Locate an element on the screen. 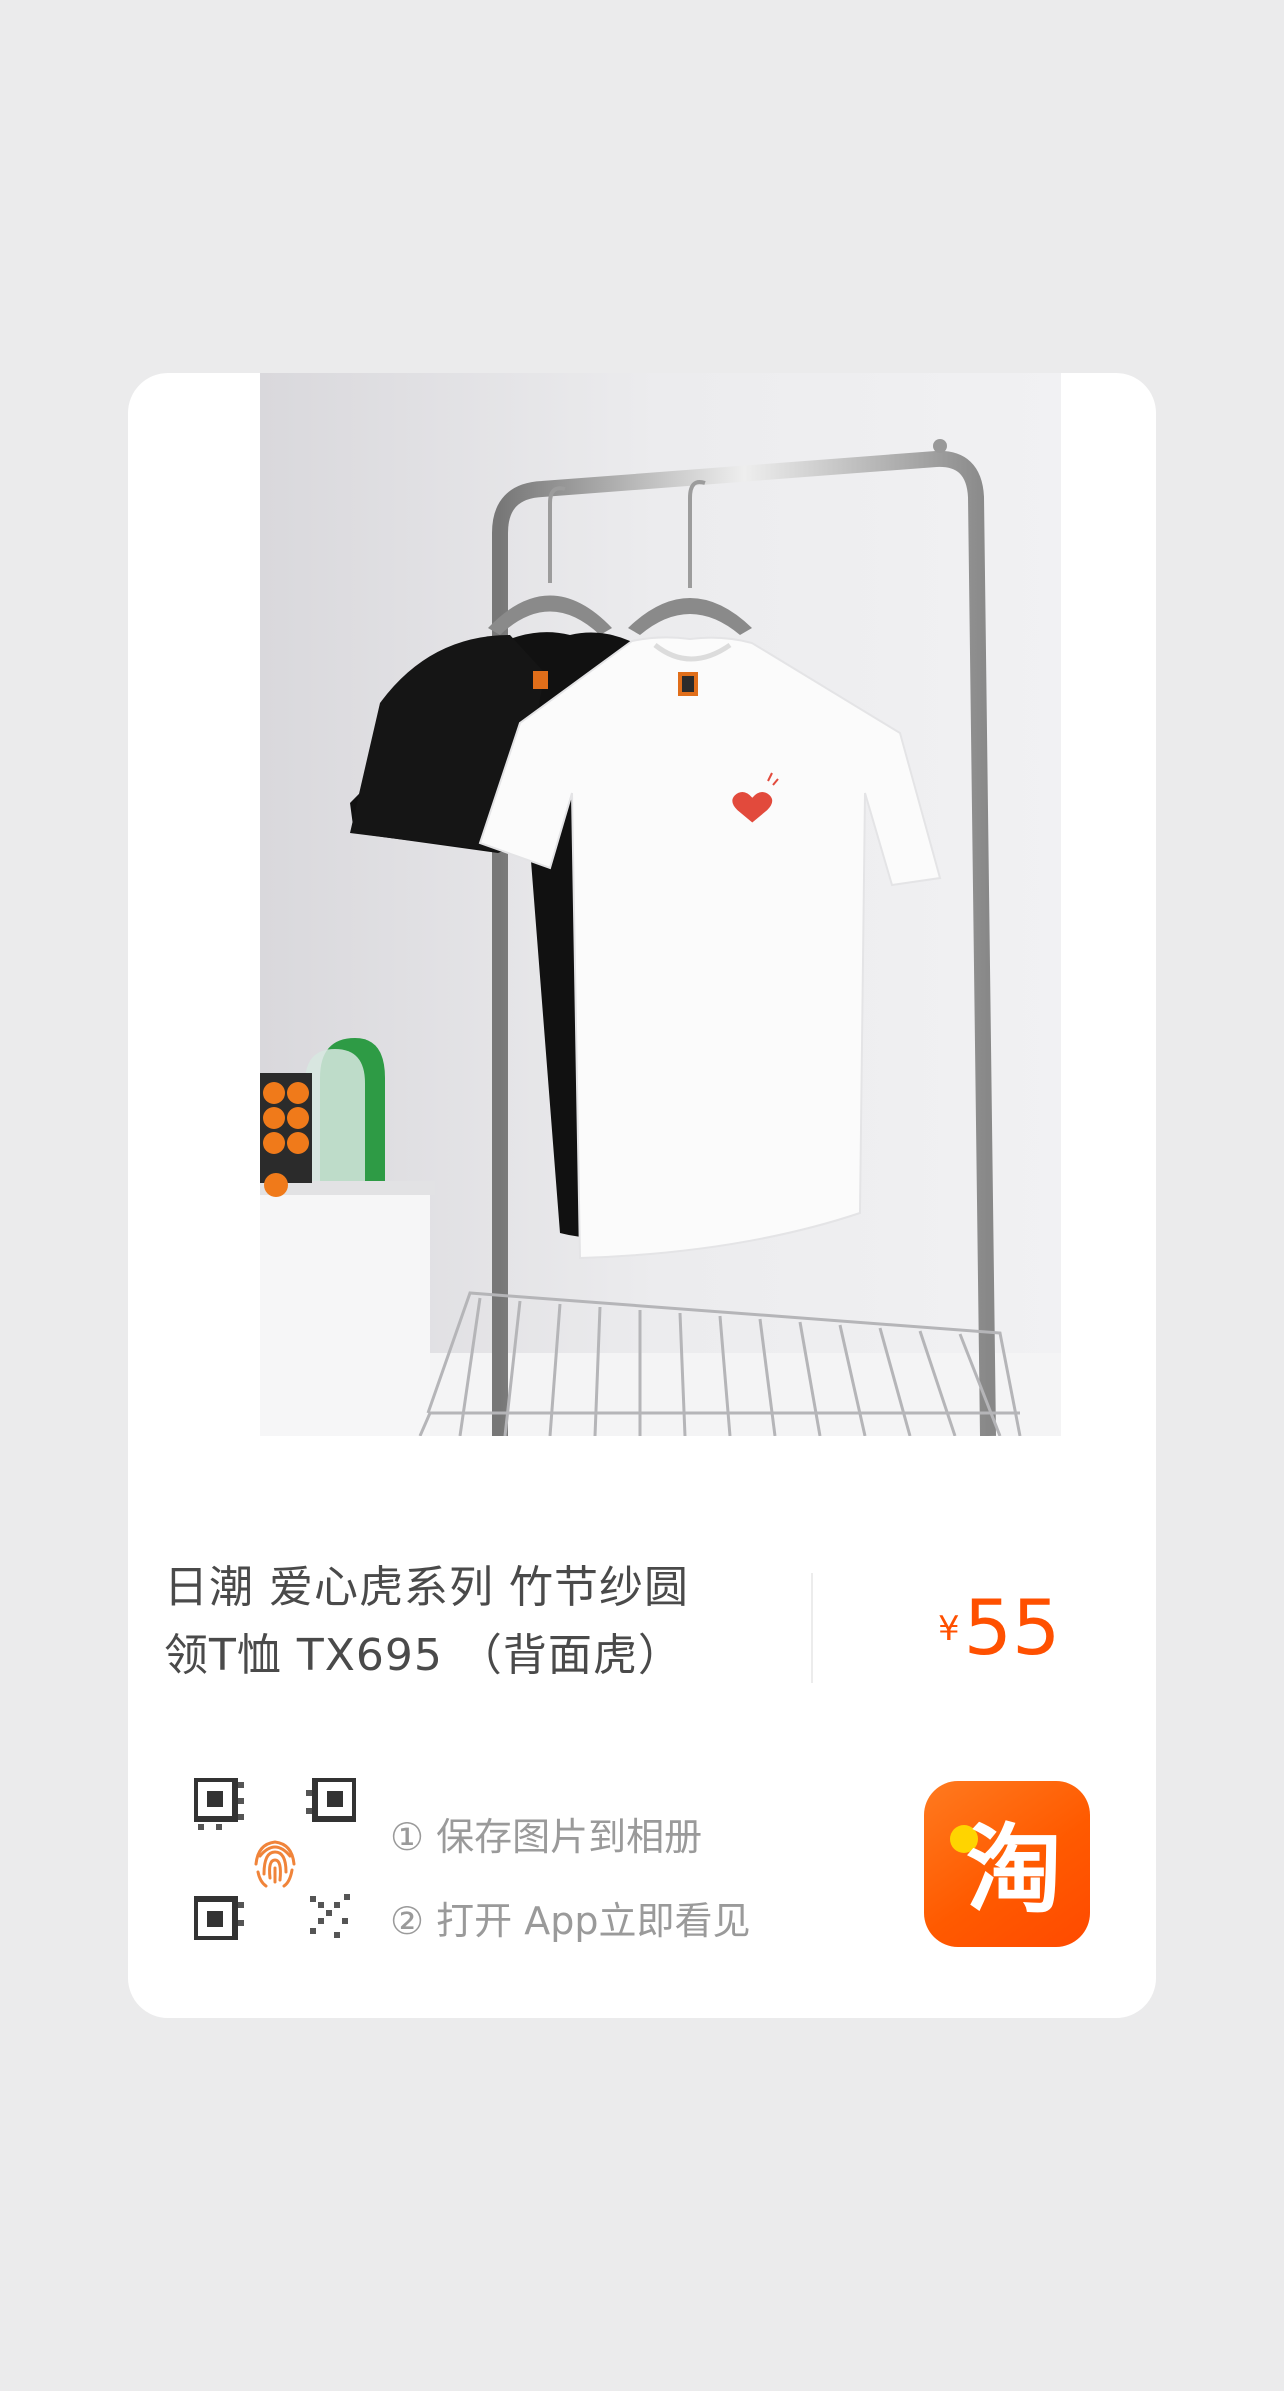  taobao-app-icon: 淘 is located at coordinates (1007, 1864).